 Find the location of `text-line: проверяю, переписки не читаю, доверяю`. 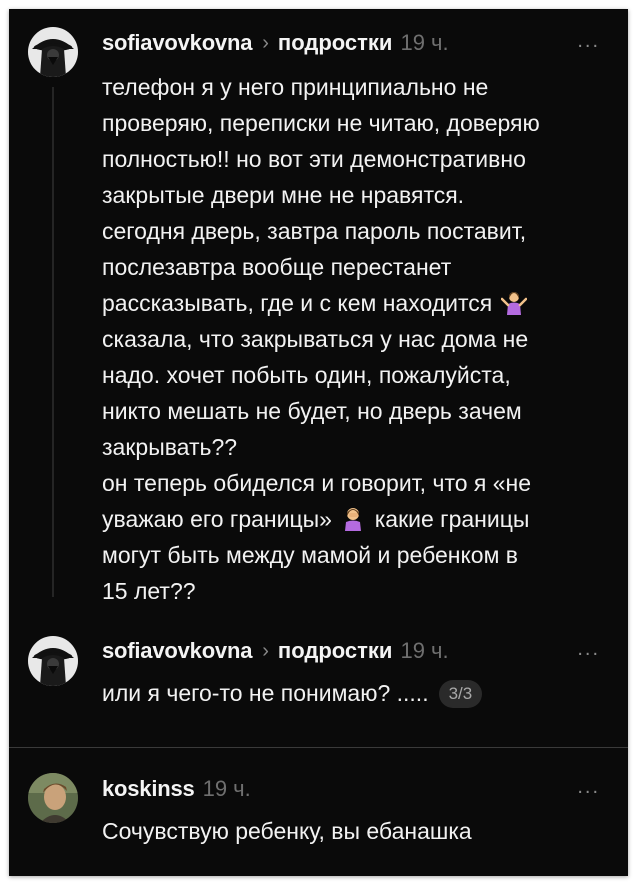

text-line: проверяю, переписки не читаю, доверяю is located at coordinates (321, 123).